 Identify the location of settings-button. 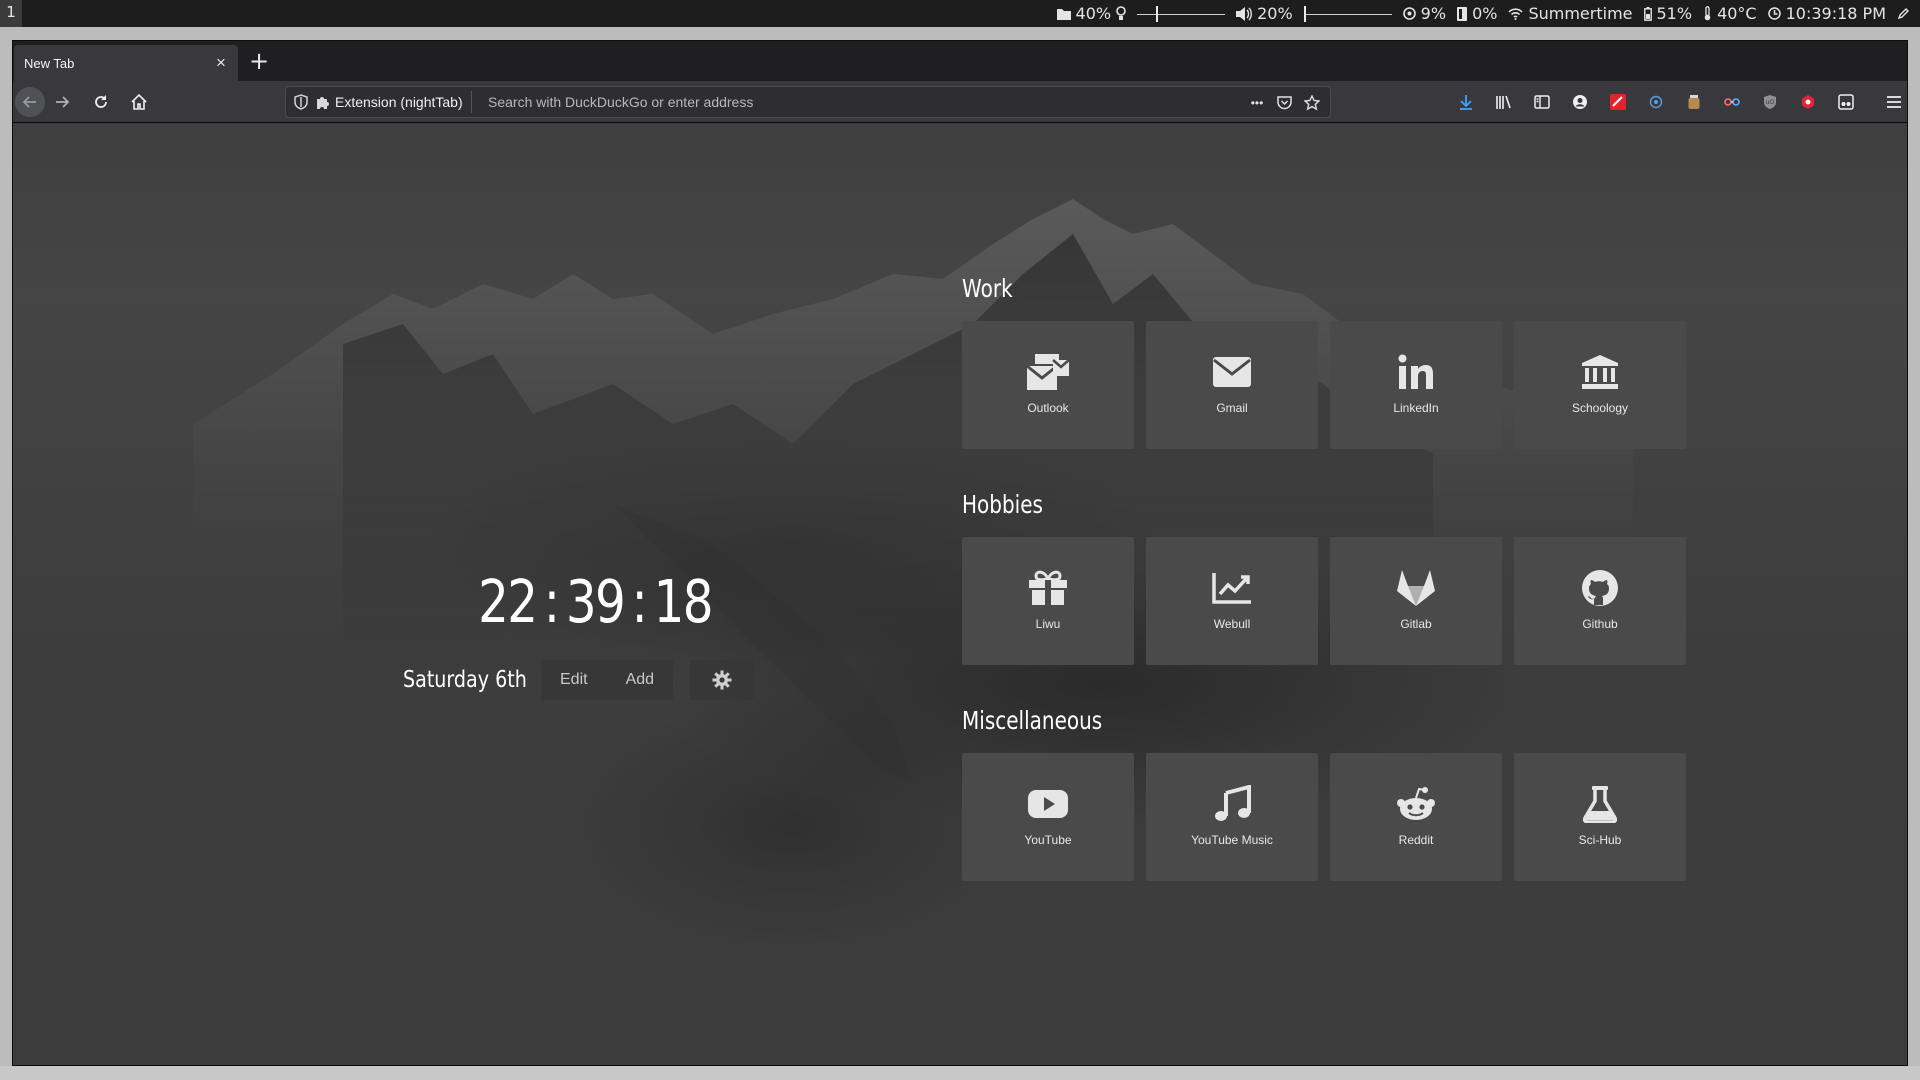
(722, 680).